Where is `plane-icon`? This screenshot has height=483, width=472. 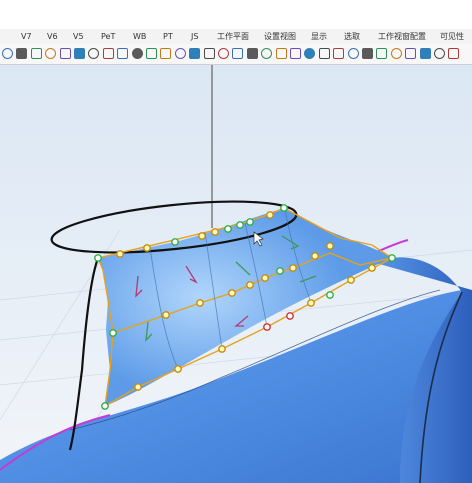 plane-icon is located at coordinates (65, 53).